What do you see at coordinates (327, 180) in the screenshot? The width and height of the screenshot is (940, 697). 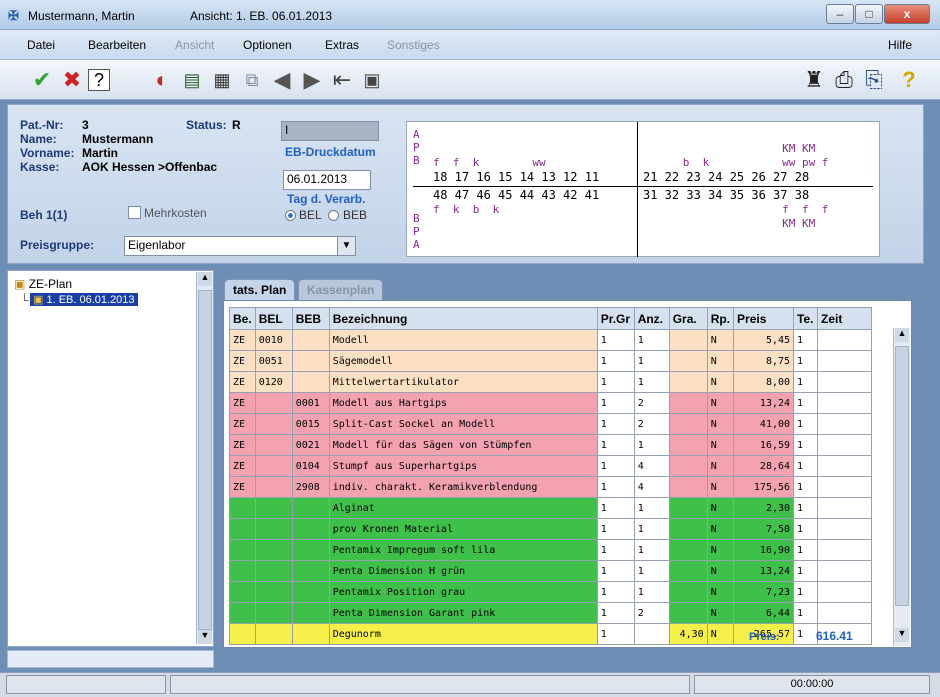 I see `druckdatum-input: 06.01.2013` at bounding box center [327, 180].